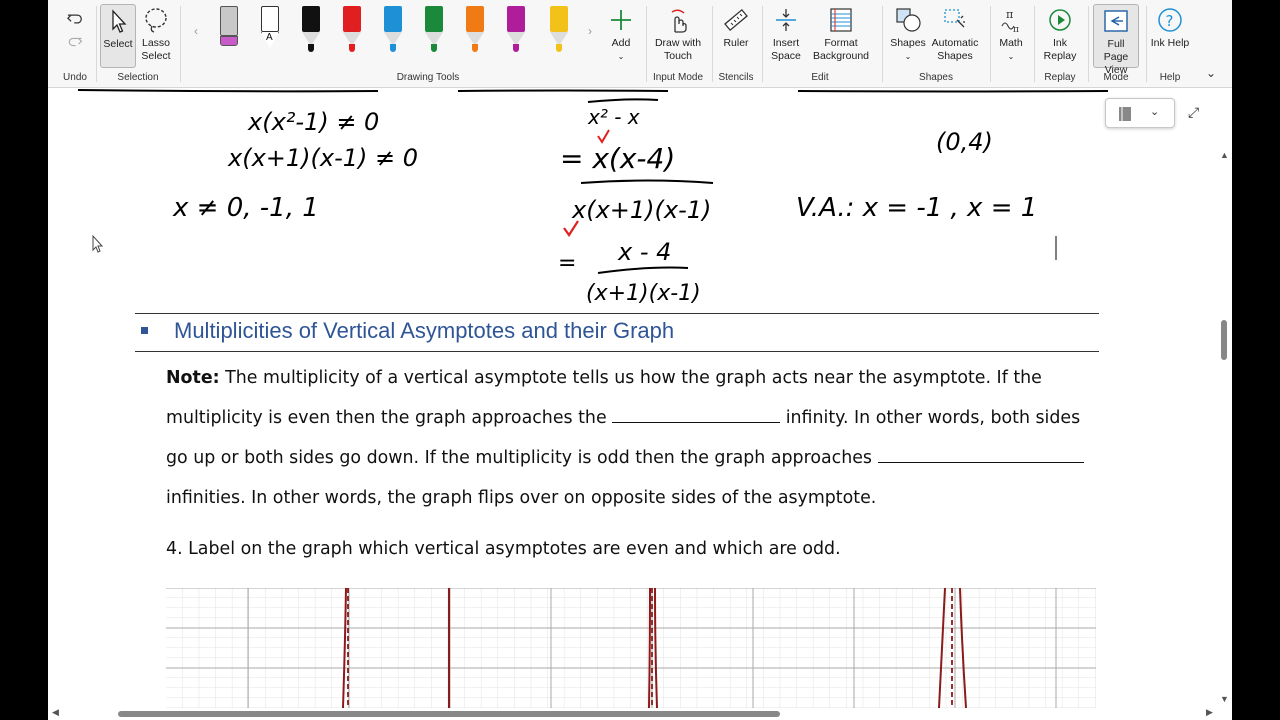 The image size is (1280, 720). What do you see at coordinates (1060, 49) in the screenshot?
I see `ink-replay-label: Ink Replay` at bounding box center [1060, 49].